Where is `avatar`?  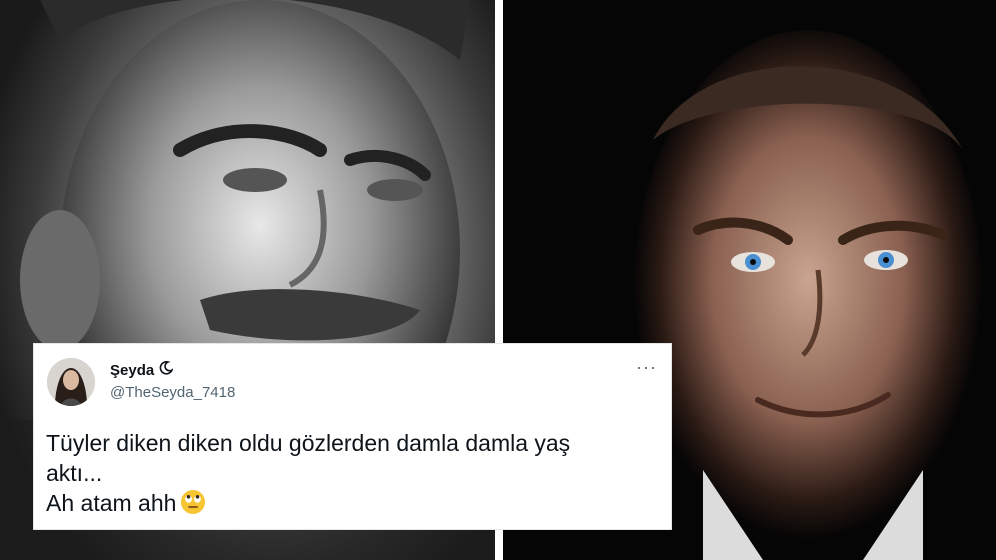
avatar is located at coordinates (71, 382).